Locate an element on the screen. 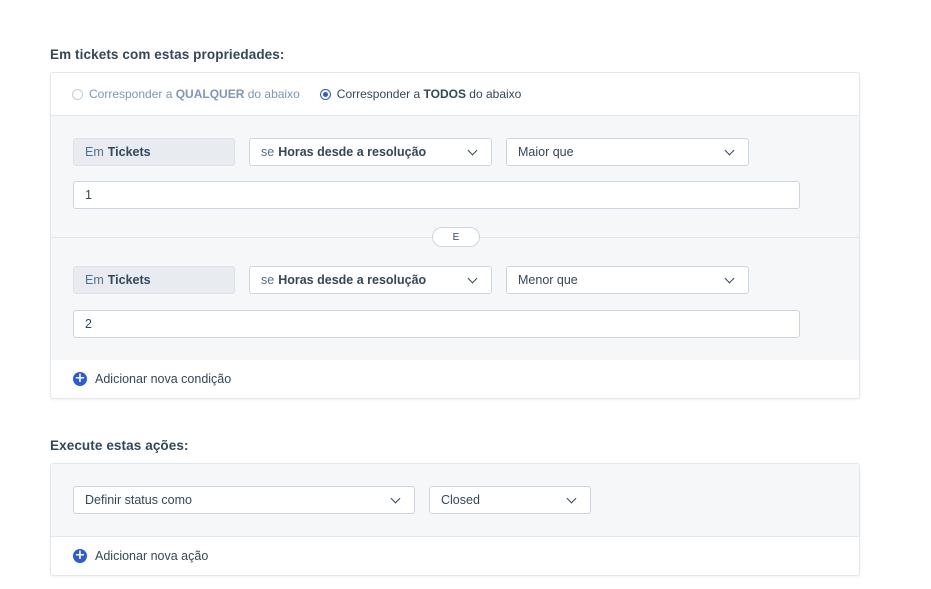 The width and height of the screenshot is (931, 589). radio-unchecked-icon is located at coordinates (77, 94).